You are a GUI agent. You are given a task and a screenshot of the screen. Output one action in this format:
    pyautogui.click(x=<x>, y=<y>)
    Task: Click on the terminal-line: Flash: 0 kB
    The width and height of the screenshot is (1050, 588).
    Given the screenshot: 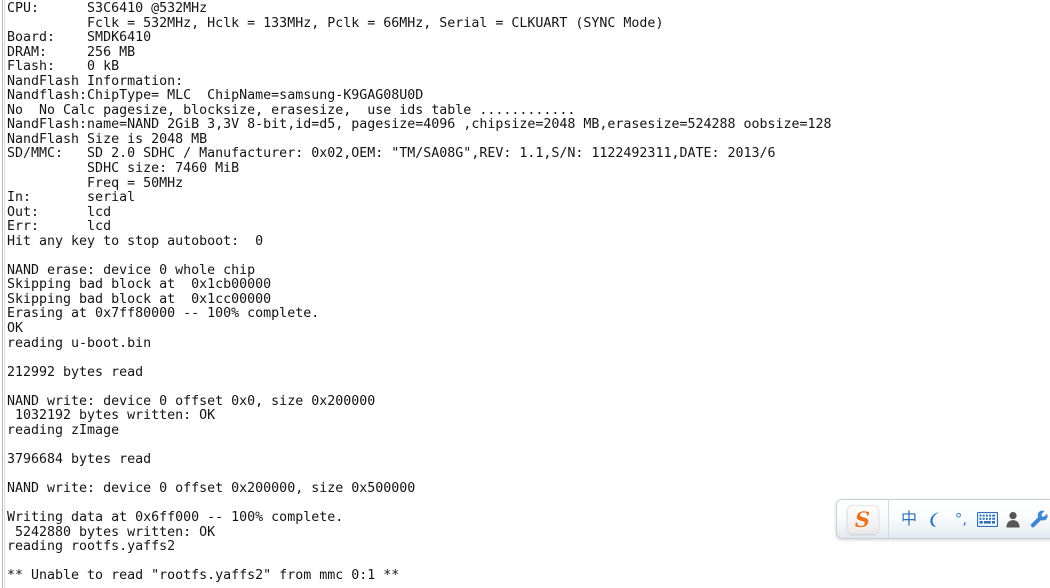 What is the action you would take?
    pyautogui.click(x=63, y=67)
    